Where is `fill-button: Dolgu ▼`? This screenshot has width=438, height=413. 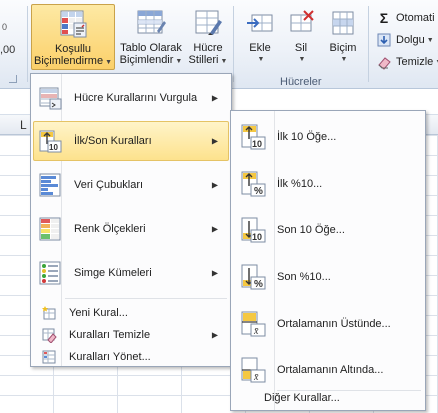
fill-button: Dolgu ▼ is located at coordinates (405, 40).